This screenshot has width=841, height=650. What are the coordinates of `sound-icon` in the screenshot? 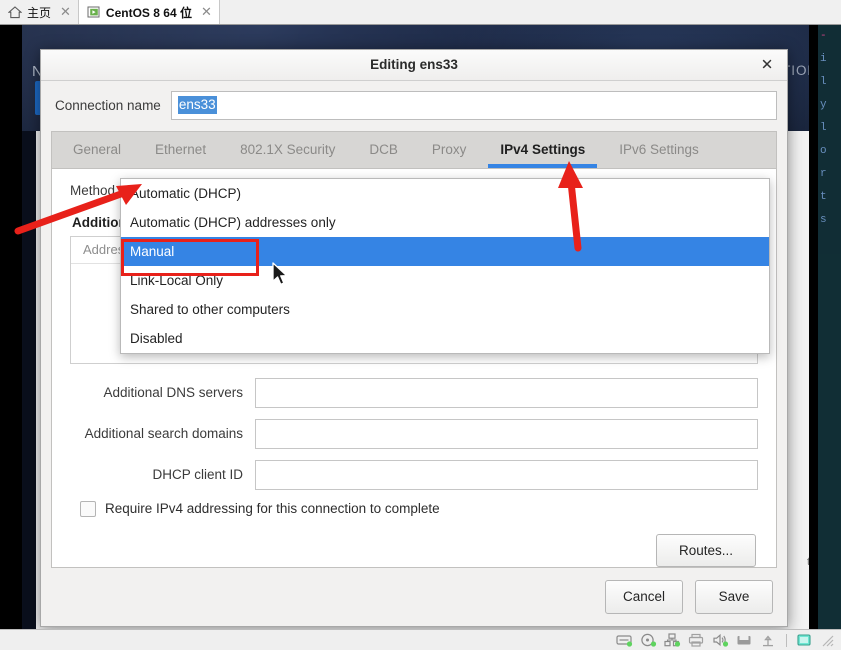 It's located at (720, 640).